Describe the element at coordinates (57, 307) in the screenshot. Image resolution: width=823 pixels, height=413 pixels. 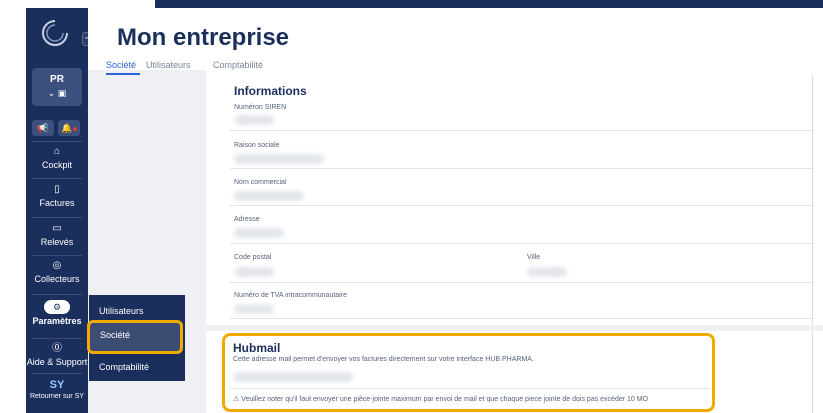
I see `gear-icon: ⚙` at that location.